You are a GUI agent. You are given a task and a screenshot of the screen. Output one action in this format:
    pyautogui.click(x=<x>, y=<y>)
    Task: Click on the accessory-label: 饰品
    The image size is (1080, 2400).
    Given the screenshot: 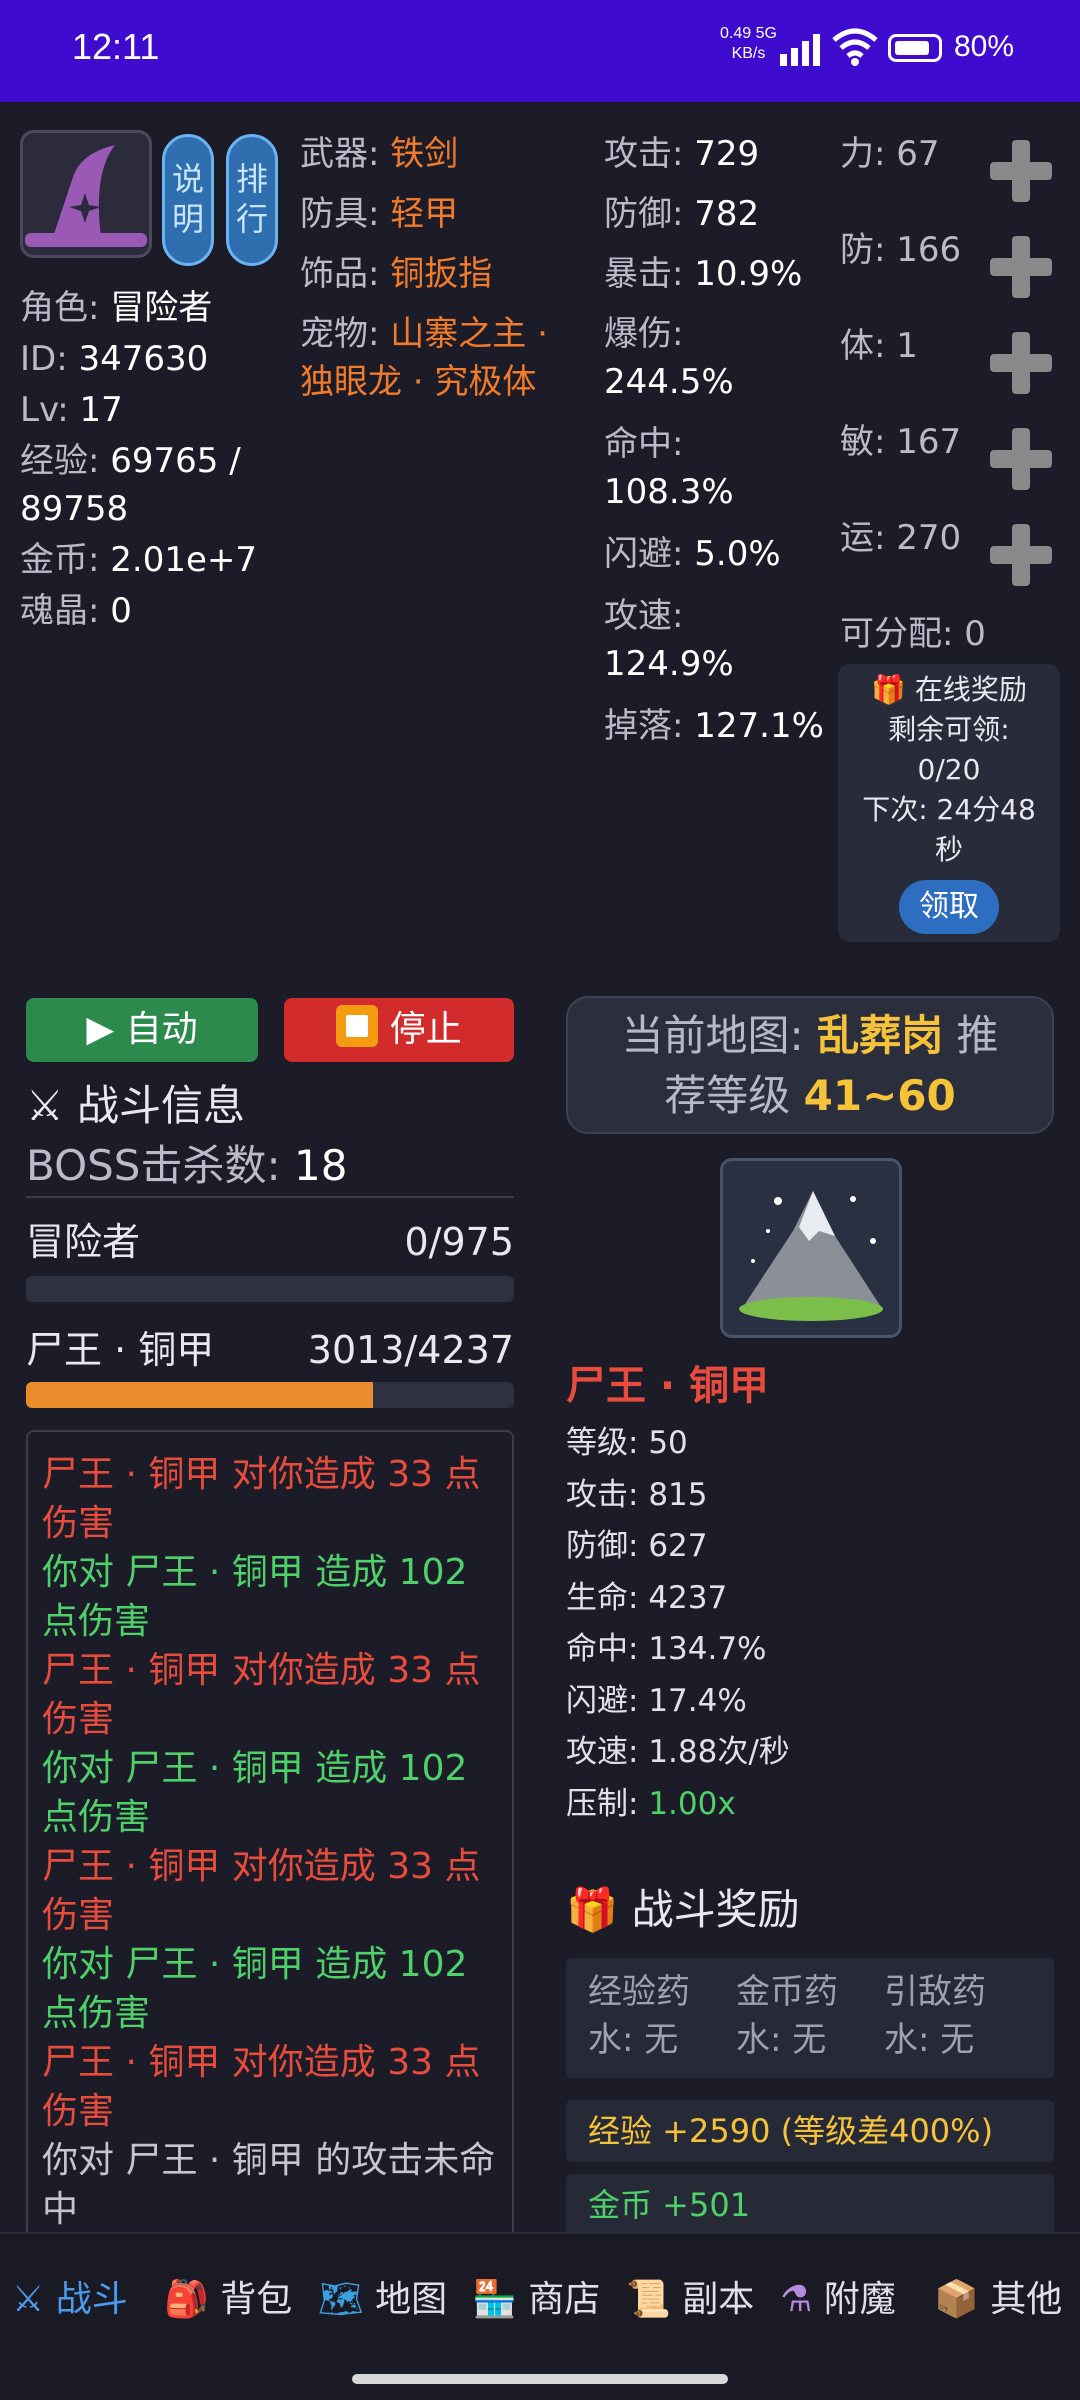 What is the action you would take?
    pyautogui.click(x=334, y=274)
    